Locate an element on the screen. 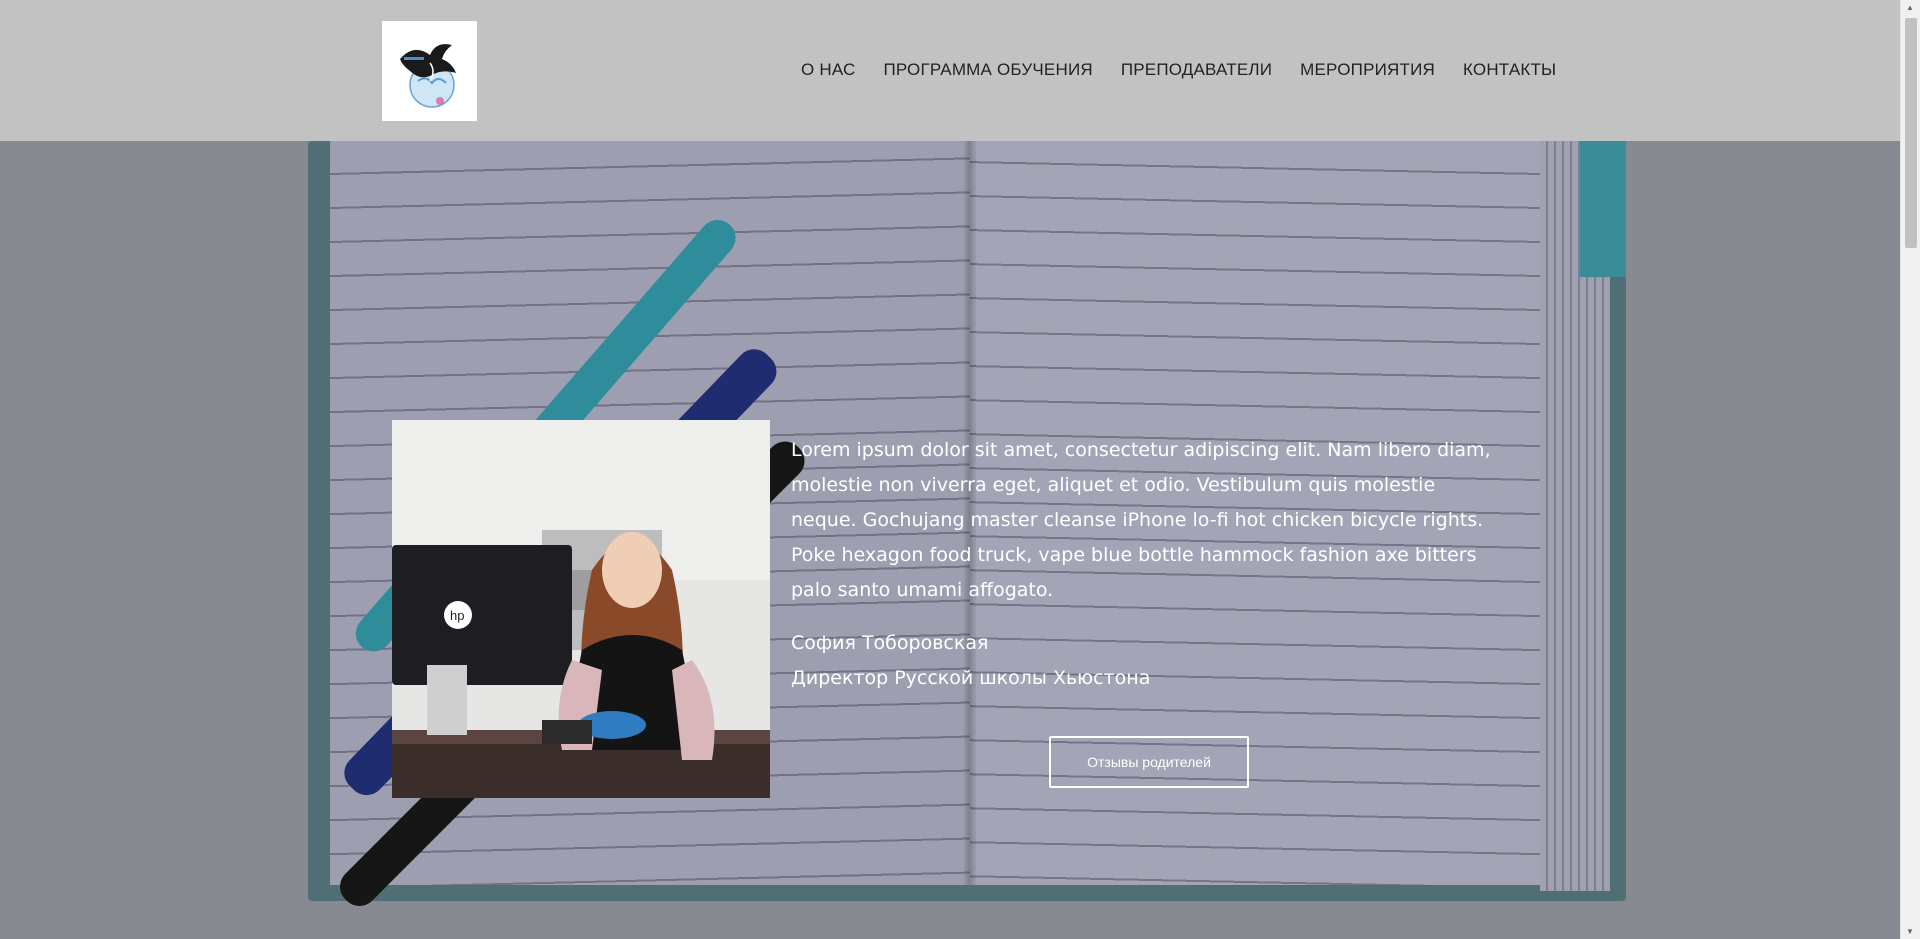 This screenshot has width=1920, height=939. nav-about: О НАС is located at coordinates (828, 70).